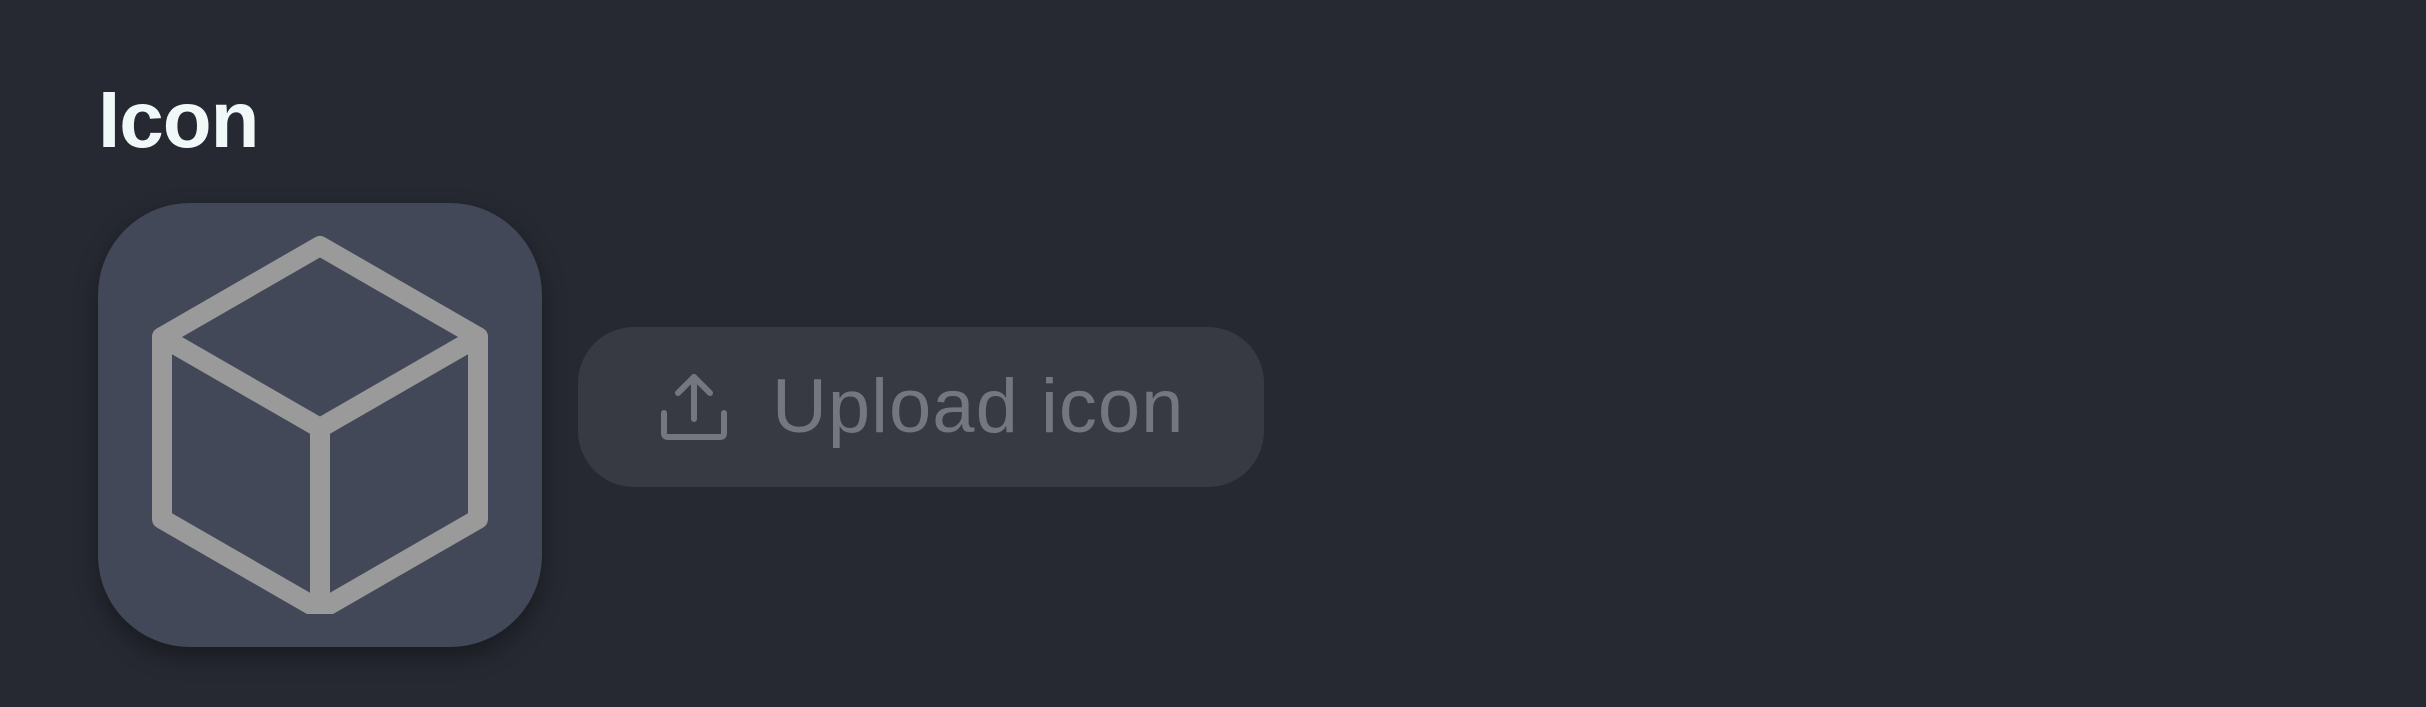 The height and width of the screenshot is (707, 2426). Describe the element at coordinates (178, 119) in the screenshot. I see `section-title: Icon` at that location.